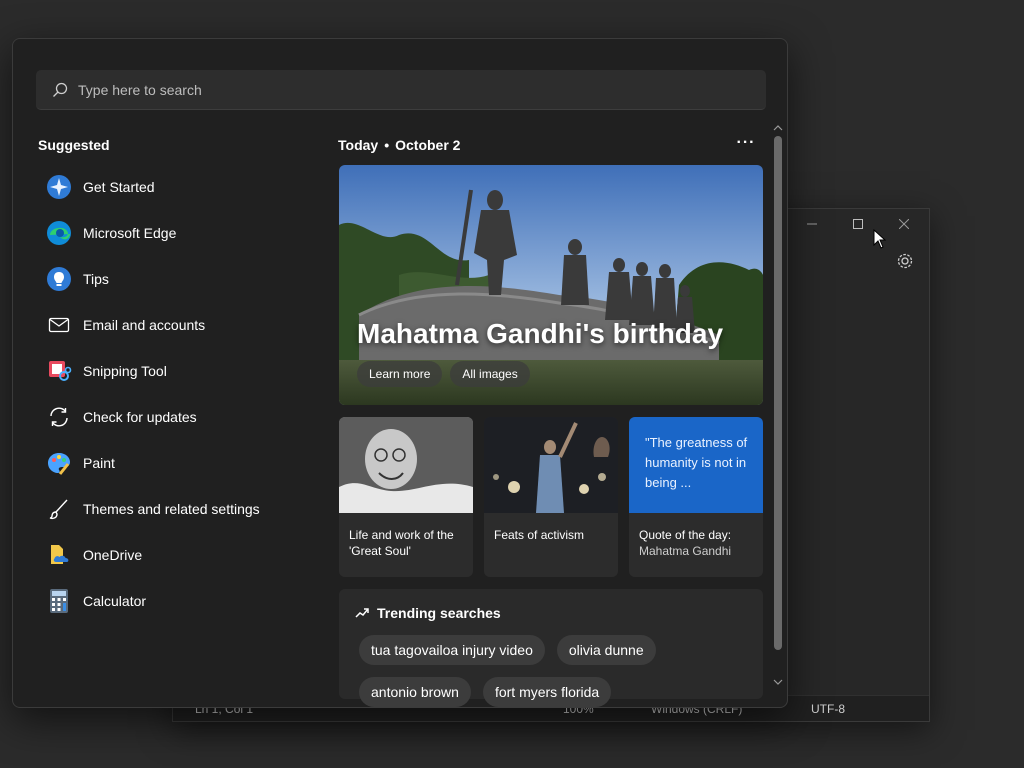  Describe the element at coordinates (59, 601) in the screenshot. I see `calculator-icon` at that location.